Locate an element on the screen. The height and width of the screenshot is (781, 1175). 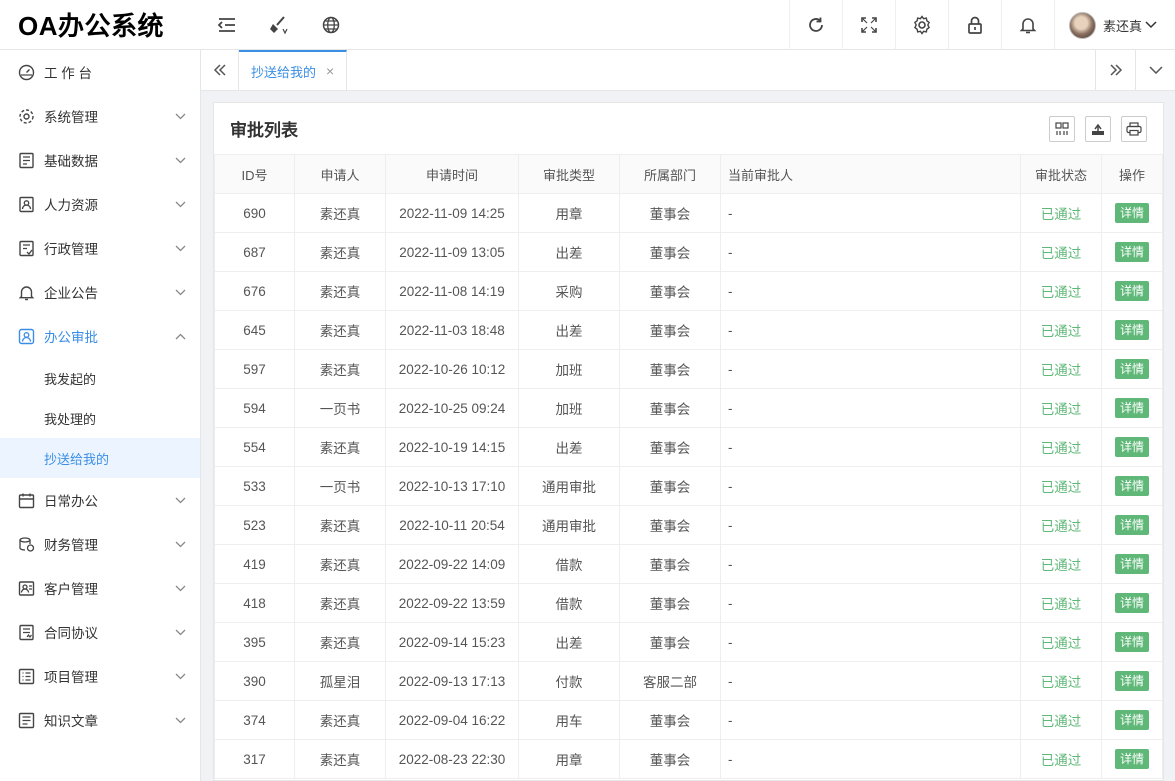
sidebar-subitem-cc: 抄送给我的 is located at coordinates (100, 458).